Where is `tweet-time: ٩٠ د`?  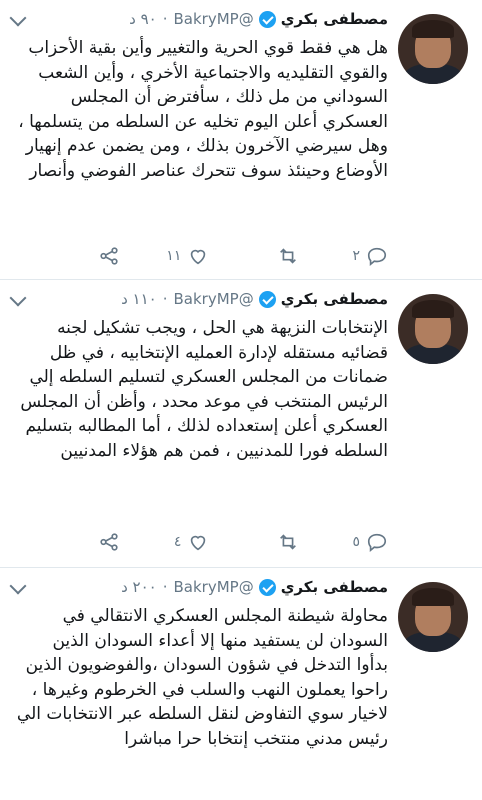 tweet-time: ٩٠ د is located at coordinates (143, 19).